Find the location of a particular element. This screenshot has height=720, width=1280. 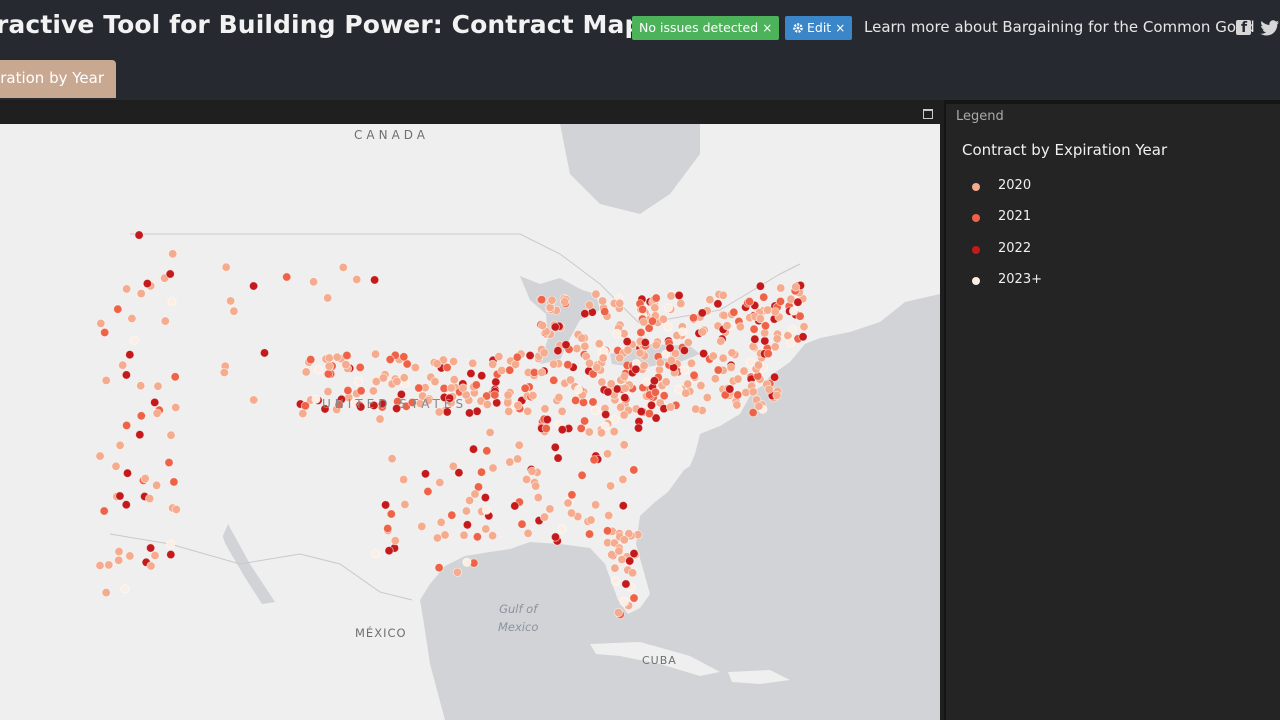

facebook-icon: f is located at coordinates (1243, 27).